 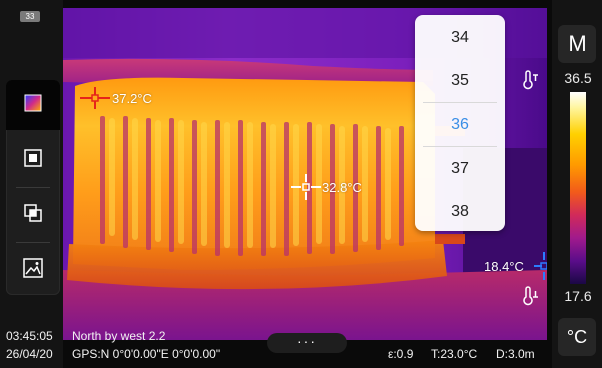 I want to click on picker-option: 35, so click(x=460, y=80).